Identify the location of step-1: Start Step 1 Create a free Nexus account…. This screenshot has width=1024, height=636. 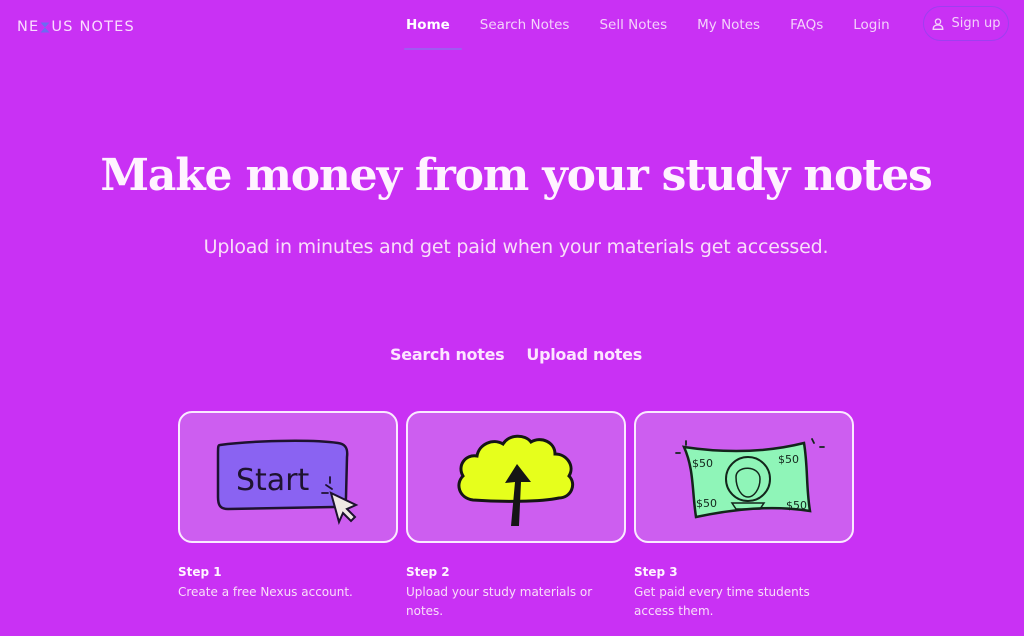
(288, 516).